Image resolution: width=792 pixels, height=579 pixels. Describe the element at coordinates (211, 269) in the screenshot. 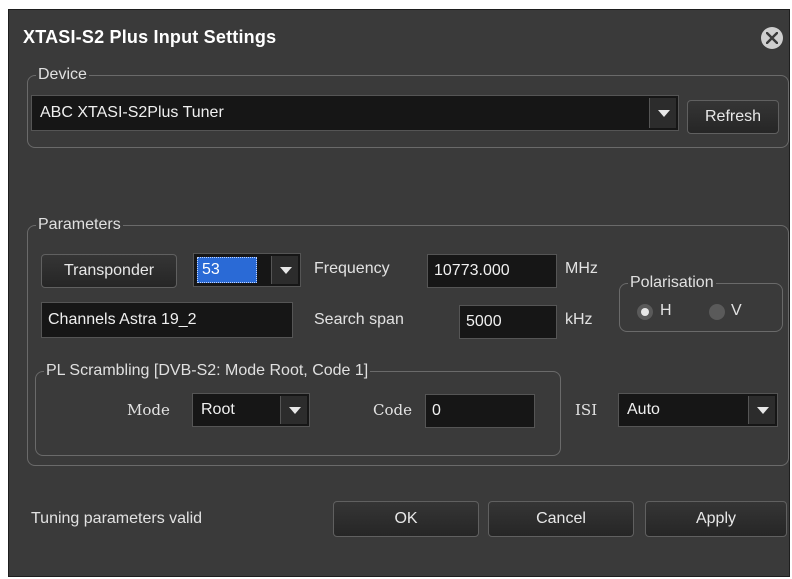

I see `transponder-number-value: 53` at that location.